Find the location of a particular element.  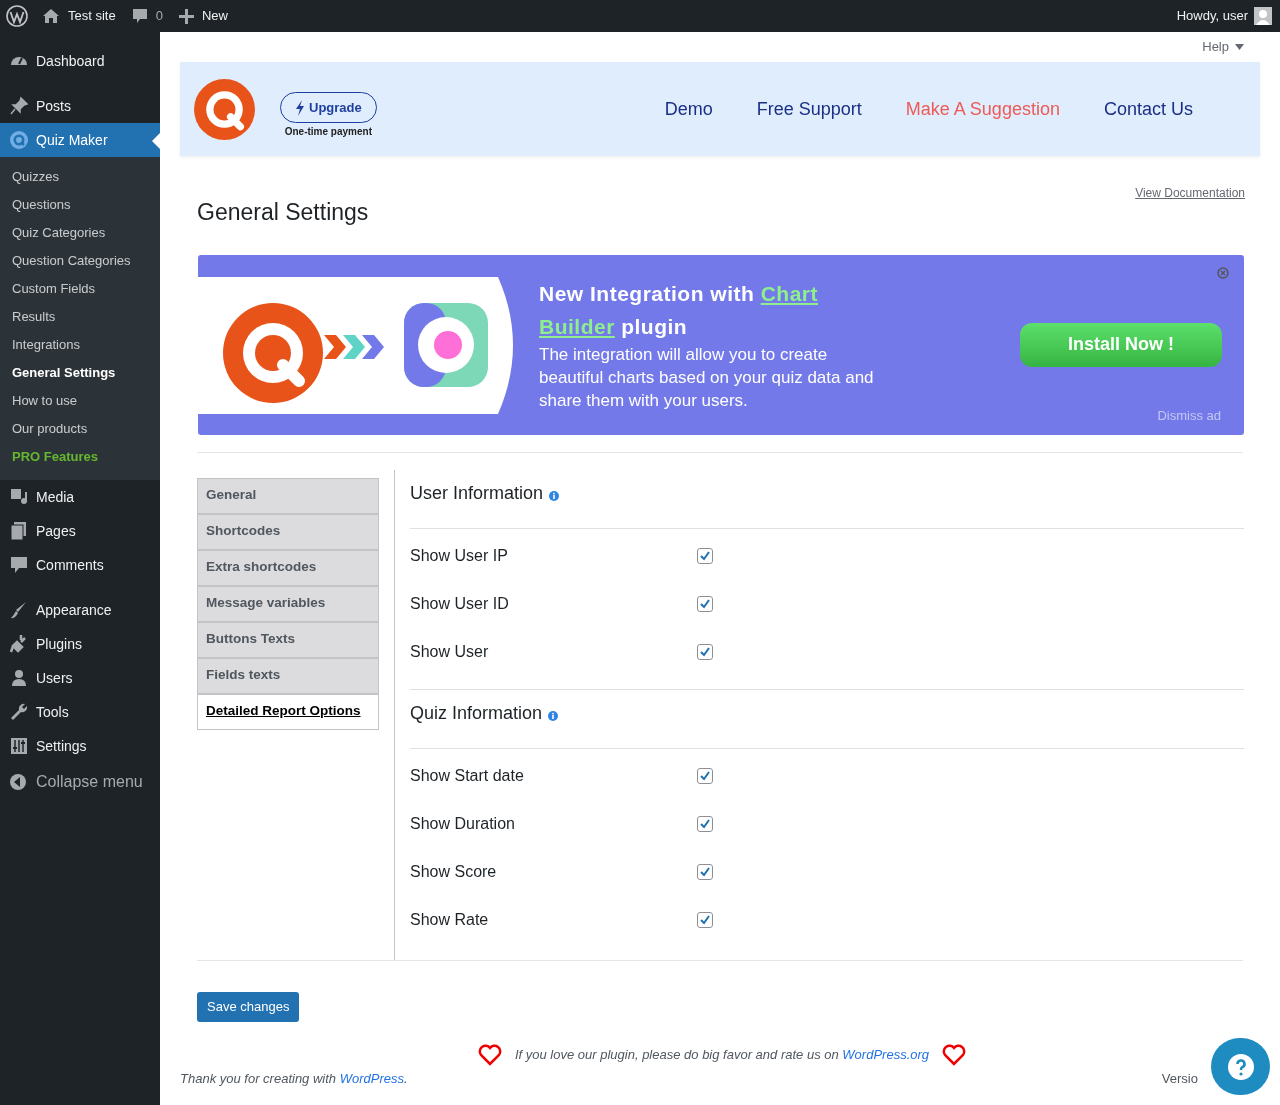

submenu-item: Quizzes is located at coordinates (80, 177).